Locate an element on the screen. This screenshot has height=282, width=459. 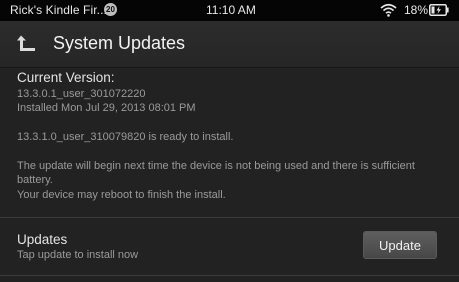
wifi-icon is located at coordinates (388, 10).